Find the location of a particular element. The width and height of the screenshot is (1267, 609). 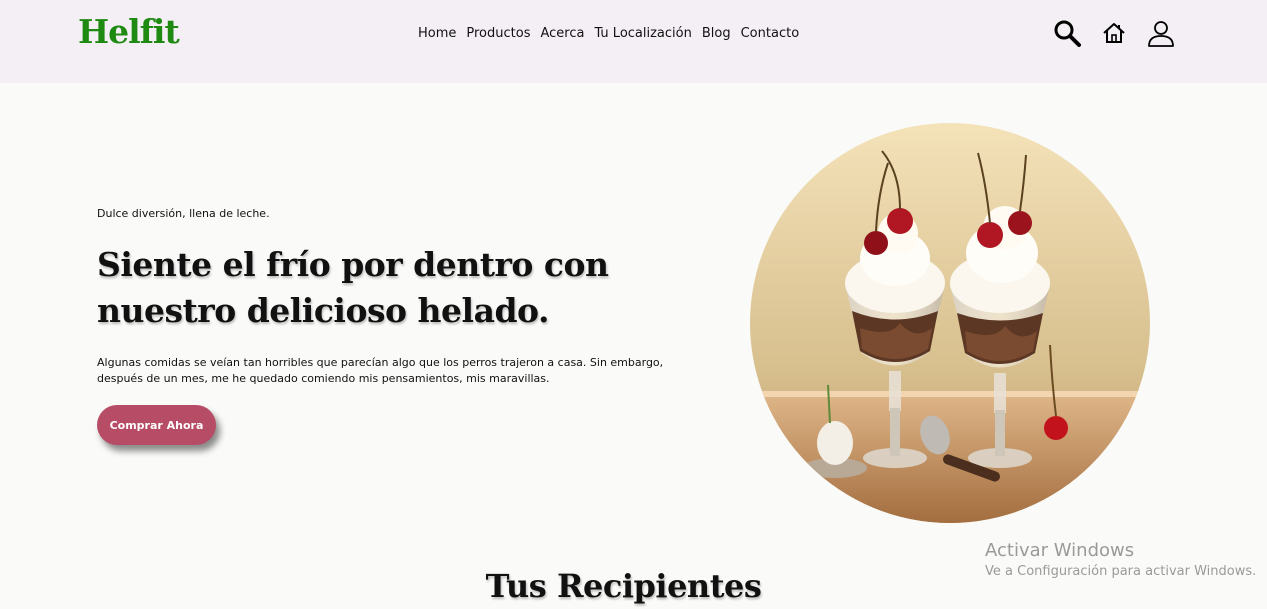

nav-home: Home is located at coordinates (437, 33).